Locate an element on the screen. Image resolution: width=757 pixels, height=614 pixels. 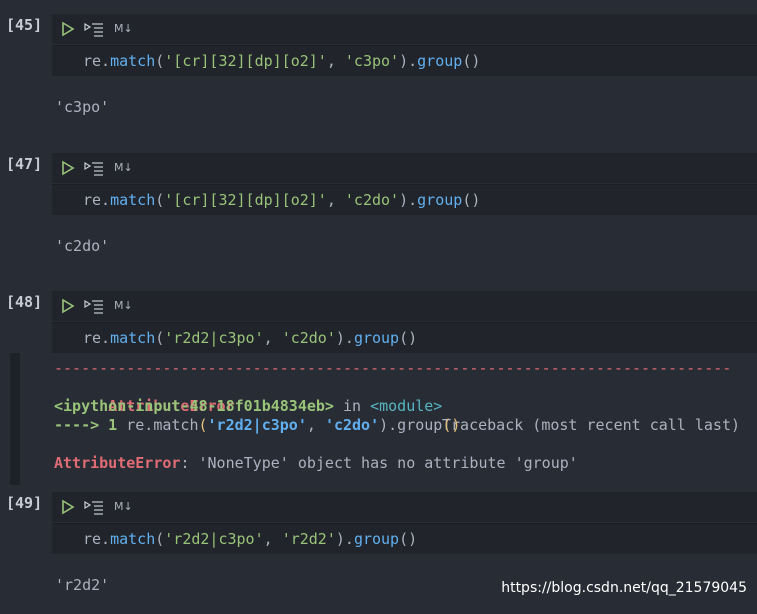
execution-count: [47] is located at coordinates (24, 164).